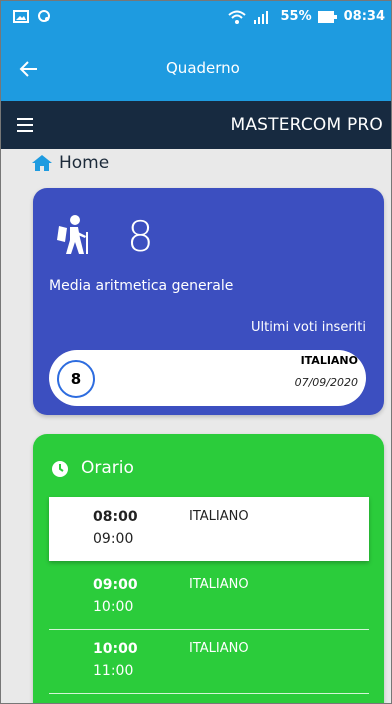 This screenshot has height=704, width=392. What do you see at coordinates (296, 16) in the screenshot?
I see `battery-percent: 55%` at bounding box center [296, 16].